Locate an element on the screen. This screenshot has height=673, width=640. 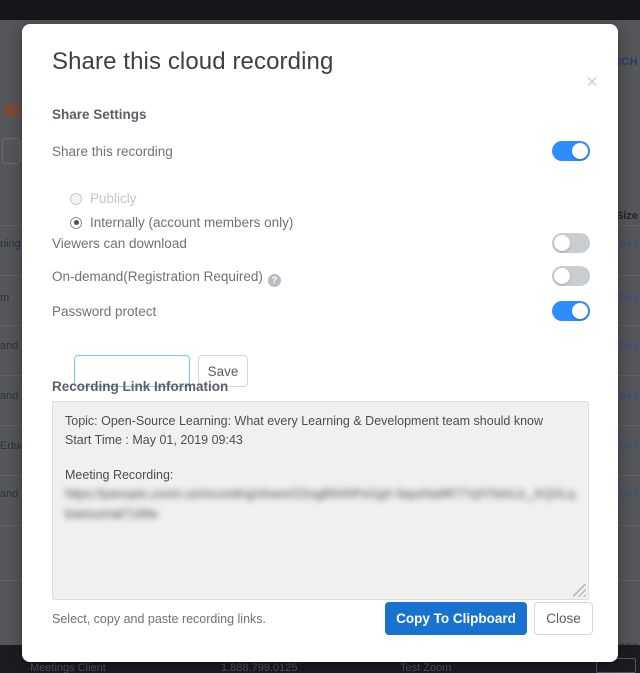
dialog-title: Share this cloud recording is located at coordinates (193, 61).